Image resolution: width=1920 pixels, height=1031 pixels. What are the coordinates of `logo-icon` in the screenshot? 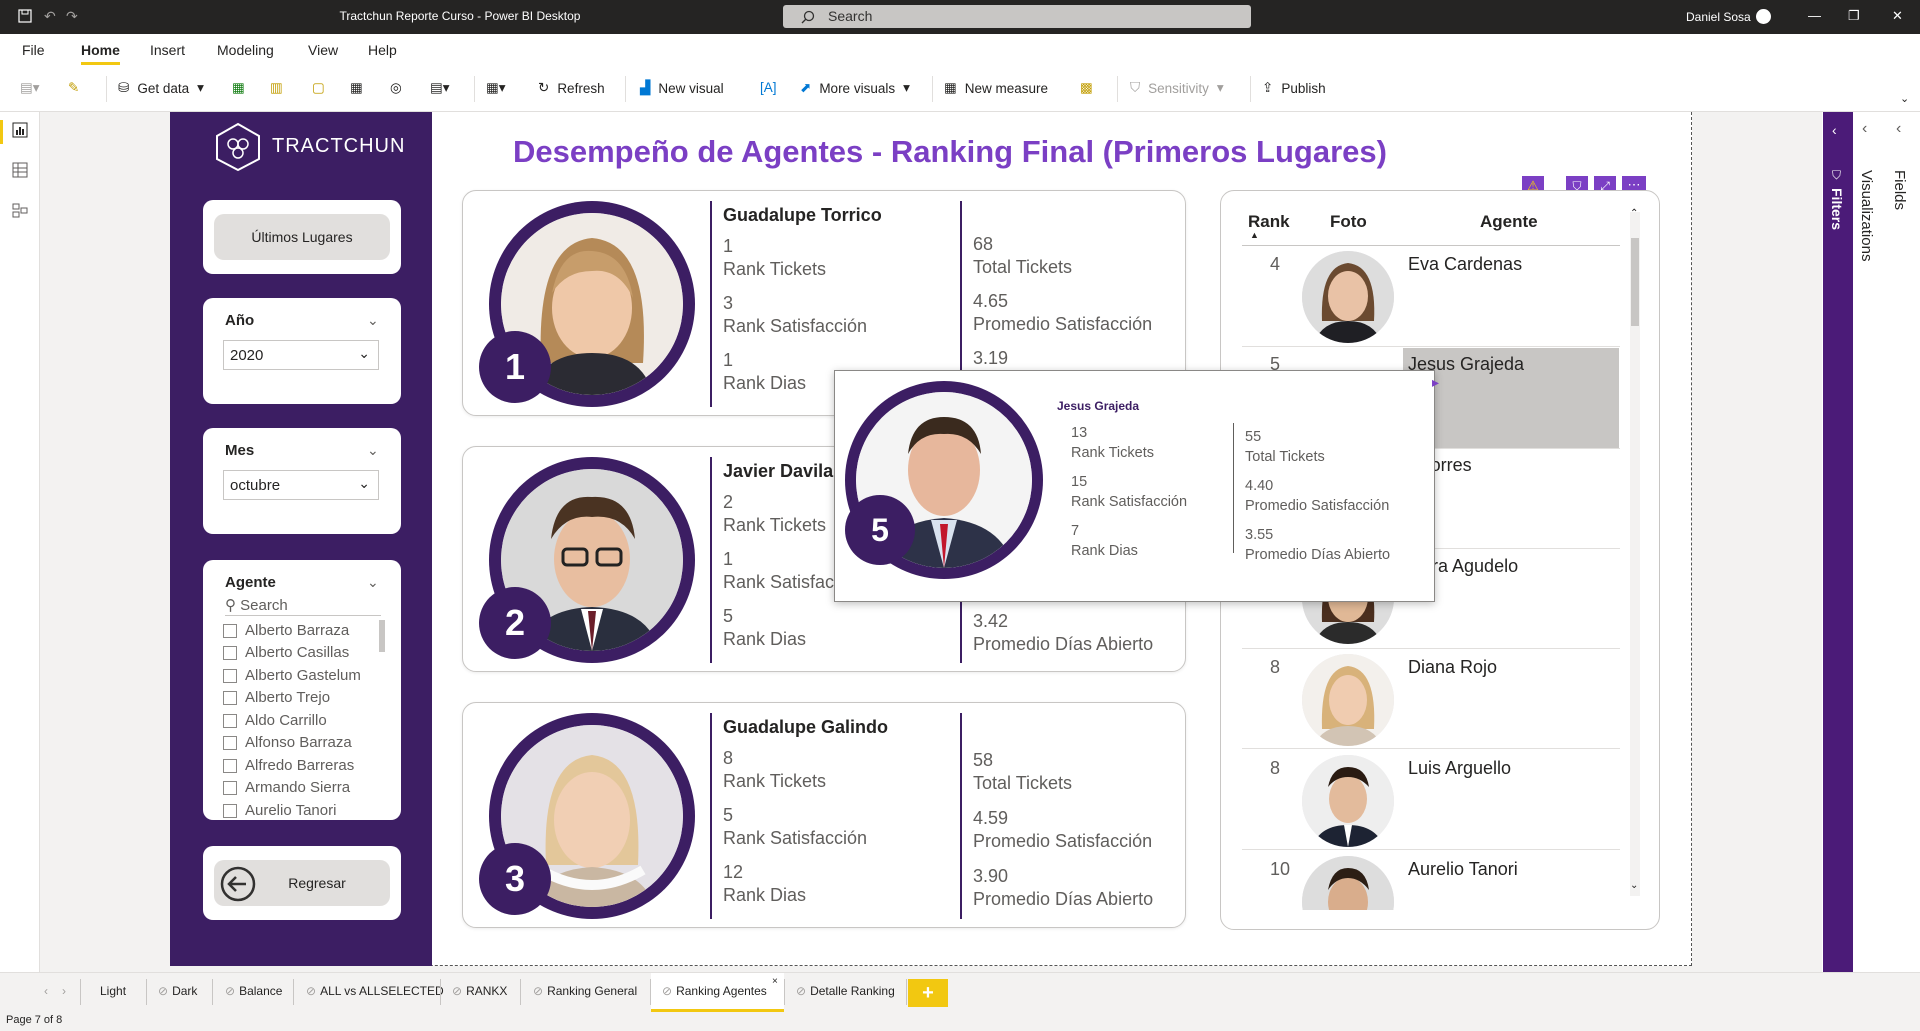 It's located at (238, 147).